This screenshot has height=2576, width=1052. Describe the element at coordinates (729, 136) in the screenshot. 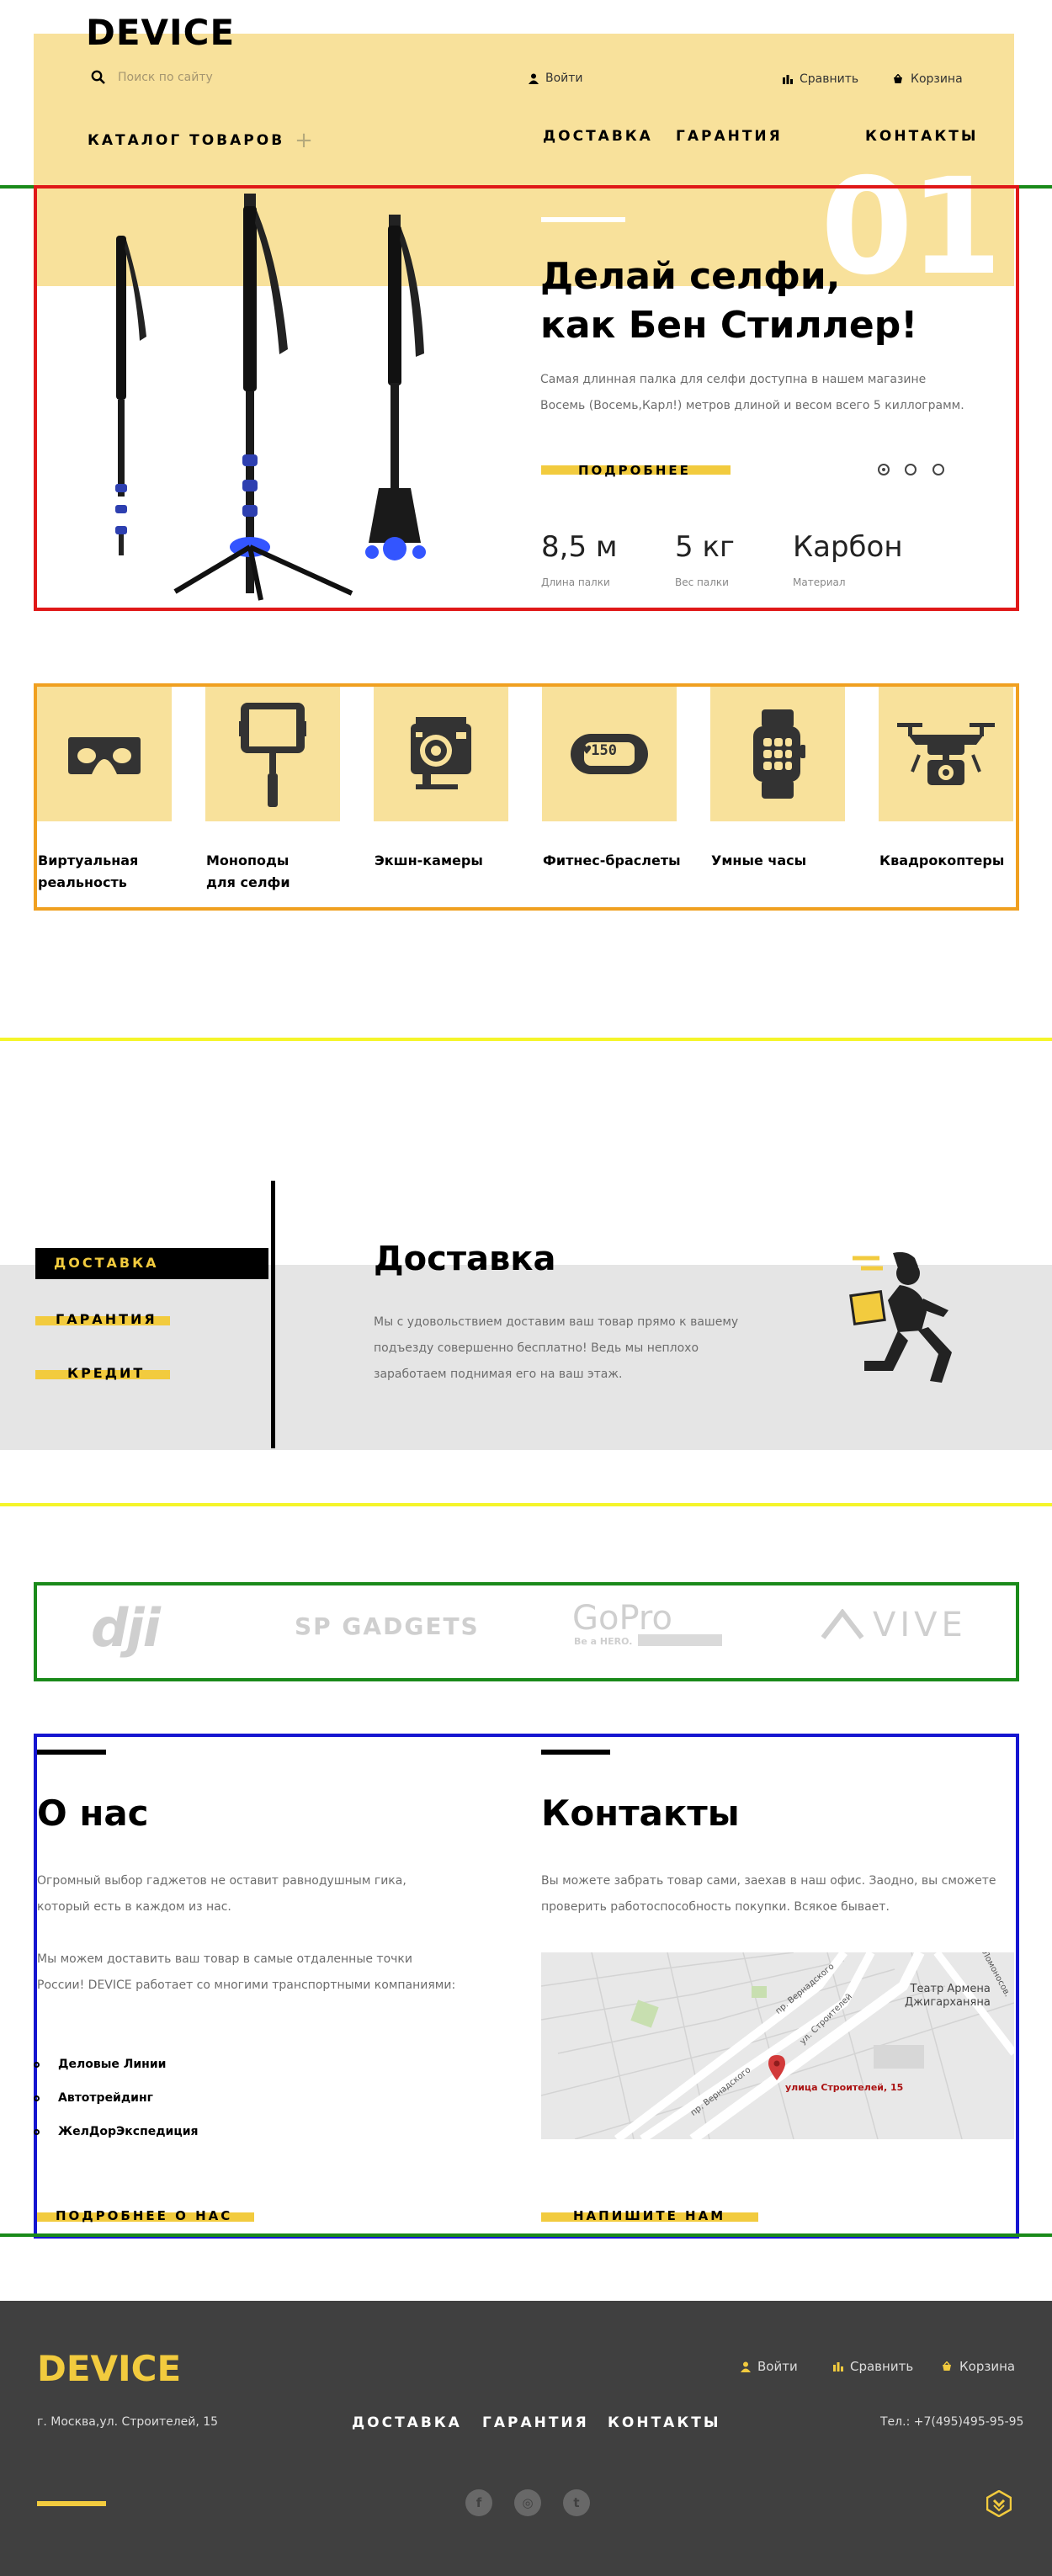

I see `nav-warranty: ГАРАНТИЯ` at that location.